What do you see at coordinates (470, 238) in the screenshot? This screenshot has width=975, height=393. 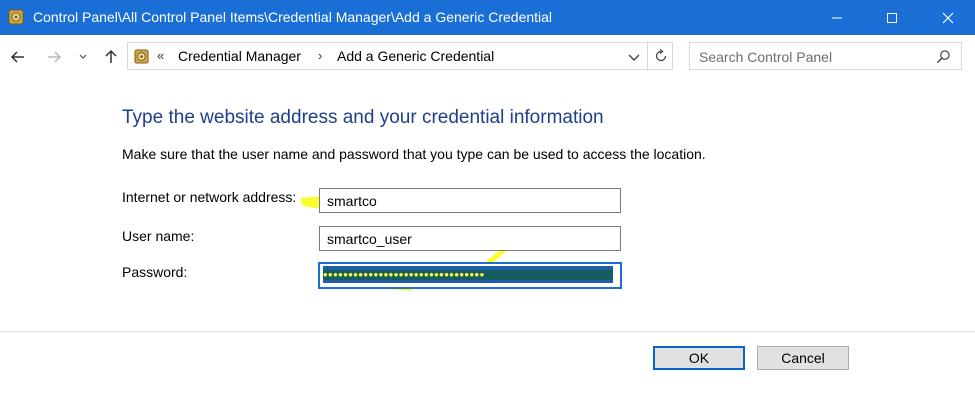 I see `username-field: smartco_user` at bounding box center [470, 238].